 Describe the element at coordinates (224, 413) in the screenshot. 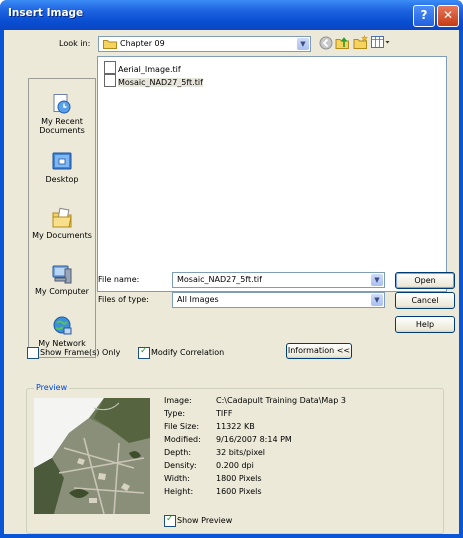

I see `info-value: TIFF` at that location.